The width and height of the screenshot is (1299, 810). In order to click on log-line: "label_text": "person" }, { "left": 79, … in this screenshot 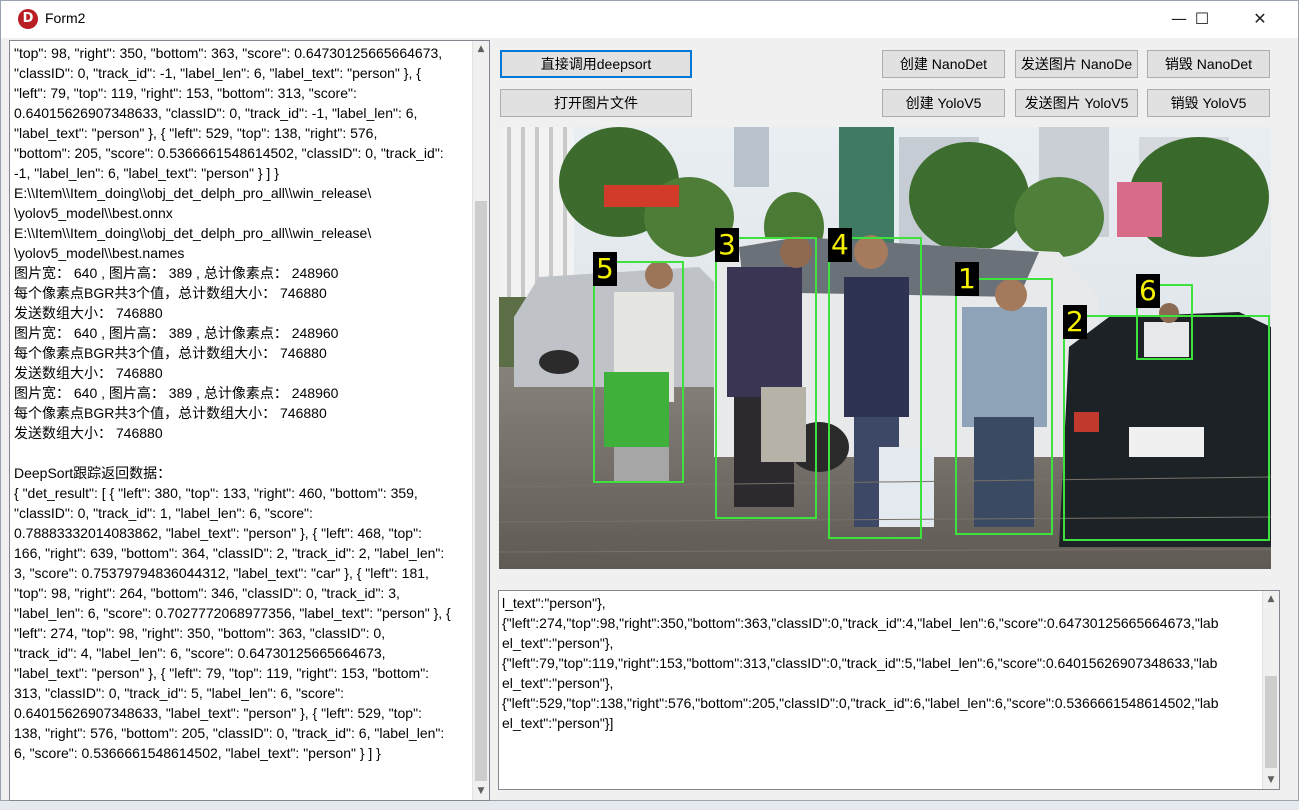, I will do `click(222, 673)`.